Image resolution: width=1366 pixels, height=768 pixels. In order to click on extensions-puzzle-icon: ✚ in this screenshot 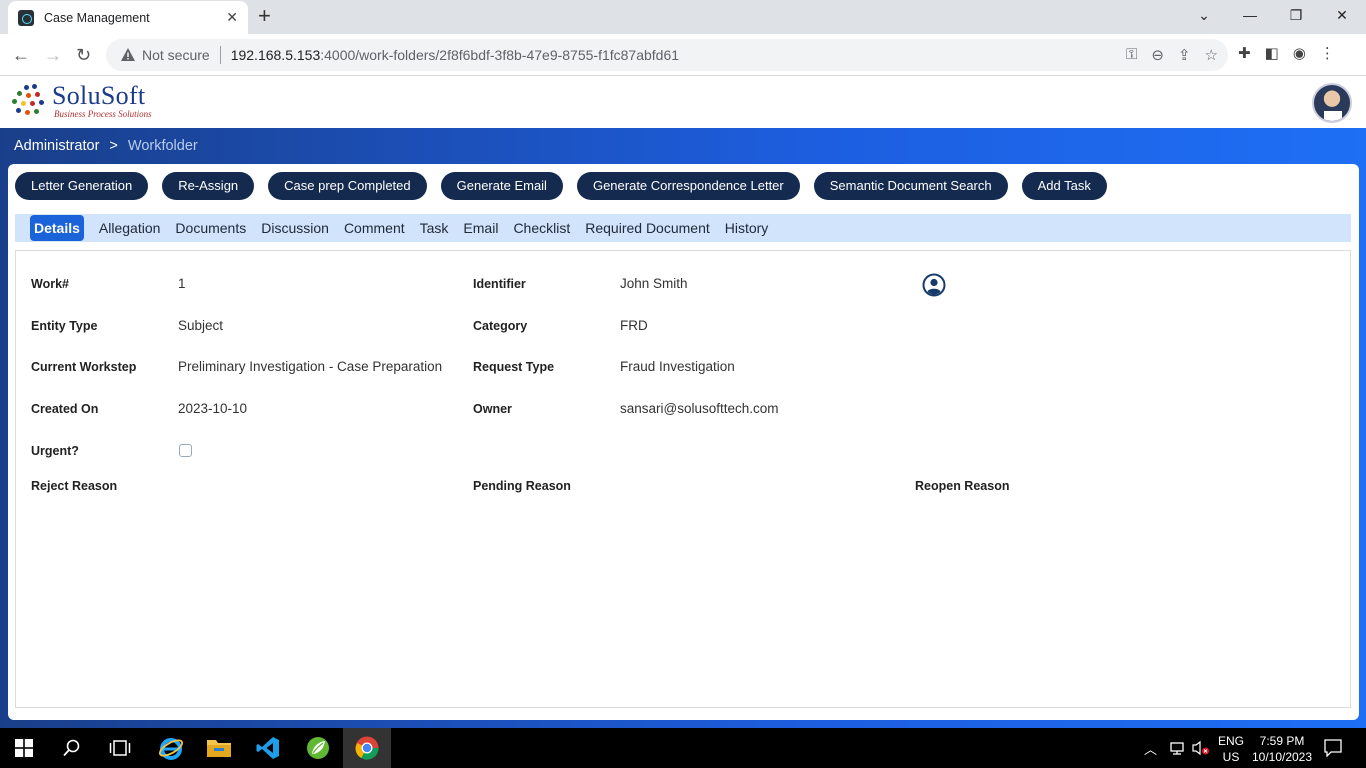, I will do `click(1244, 53)`.